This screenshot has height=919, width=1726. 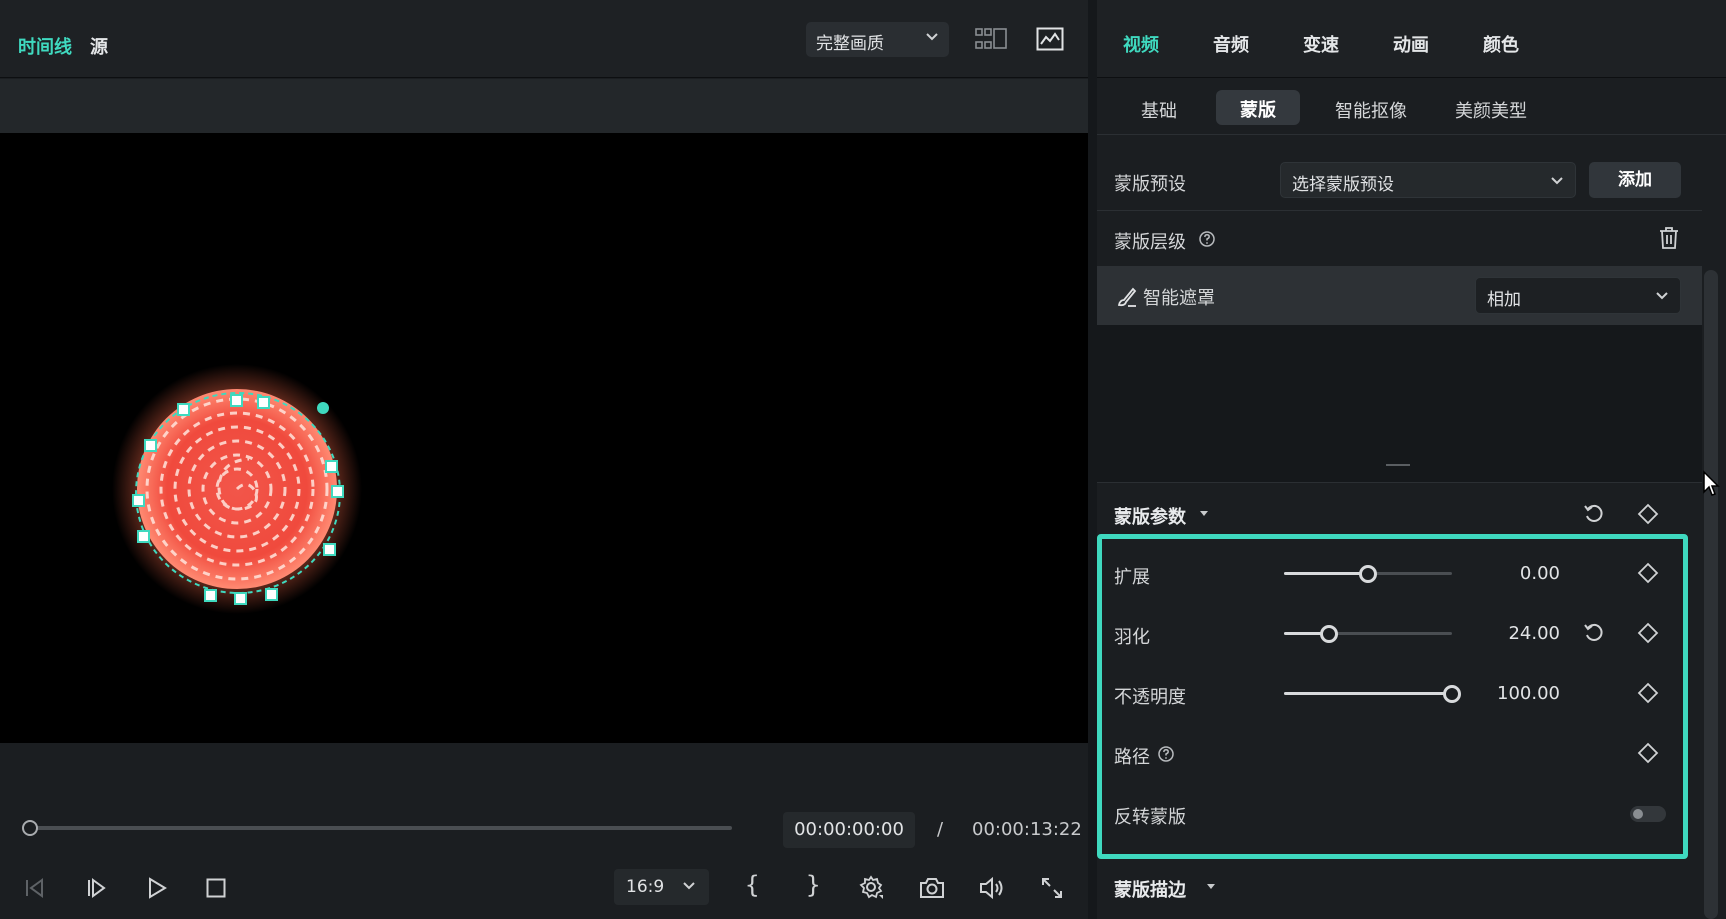 I want to click on subtab-mask: 蒙版, so click(x=1258, y=107).